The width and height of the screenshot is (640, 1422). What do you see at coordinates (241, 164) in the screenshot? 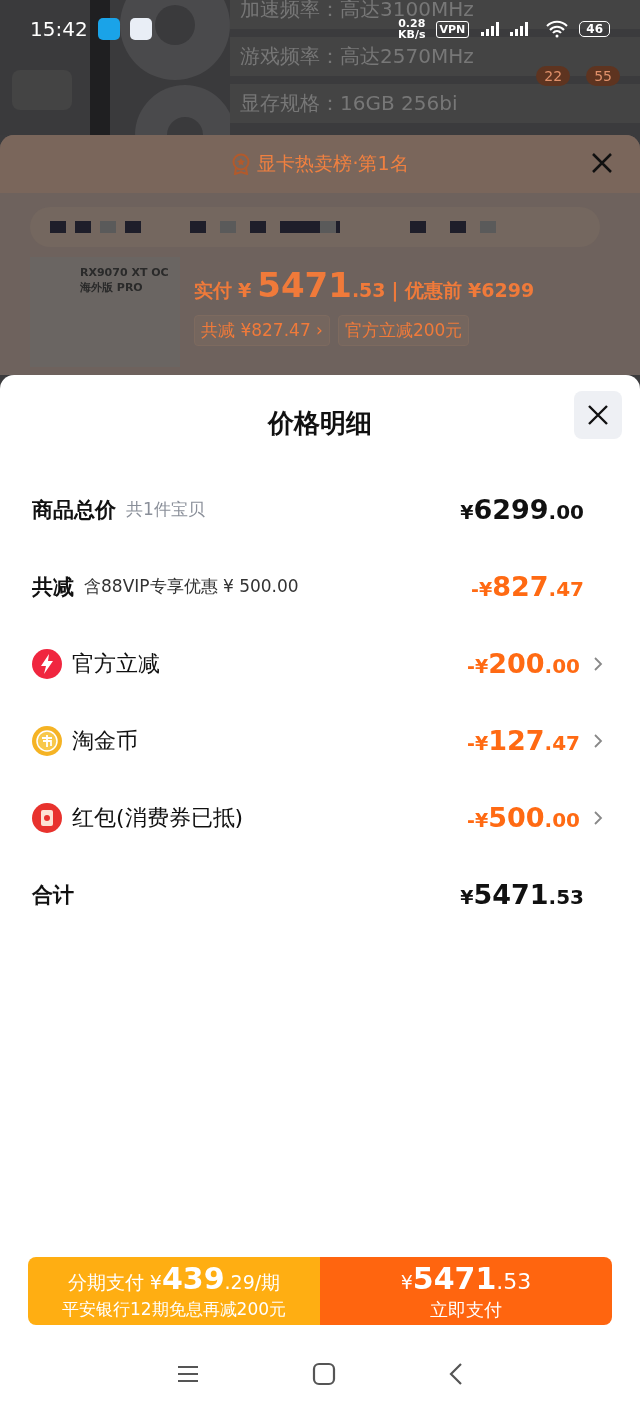
I see `medal-icon` at bounding box center [241, 164].